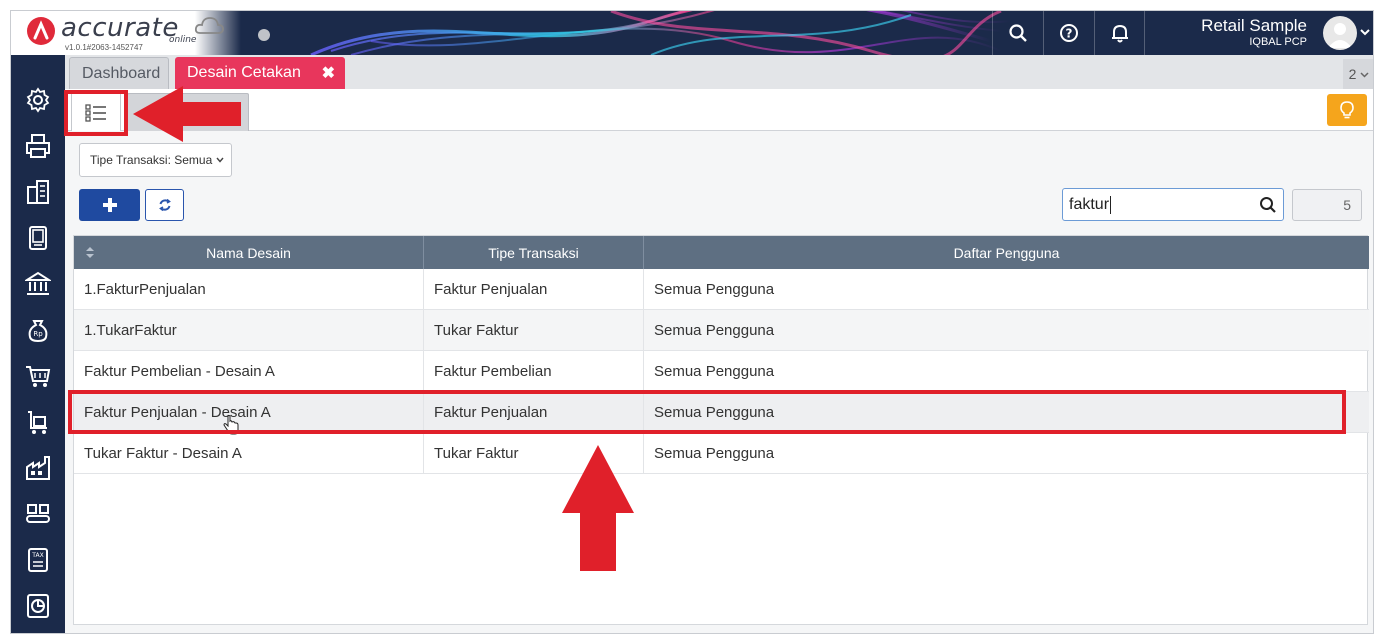 This screenshot has width=1382, height=641. I want to click on sidebar-item-reports, so click(38, 606).